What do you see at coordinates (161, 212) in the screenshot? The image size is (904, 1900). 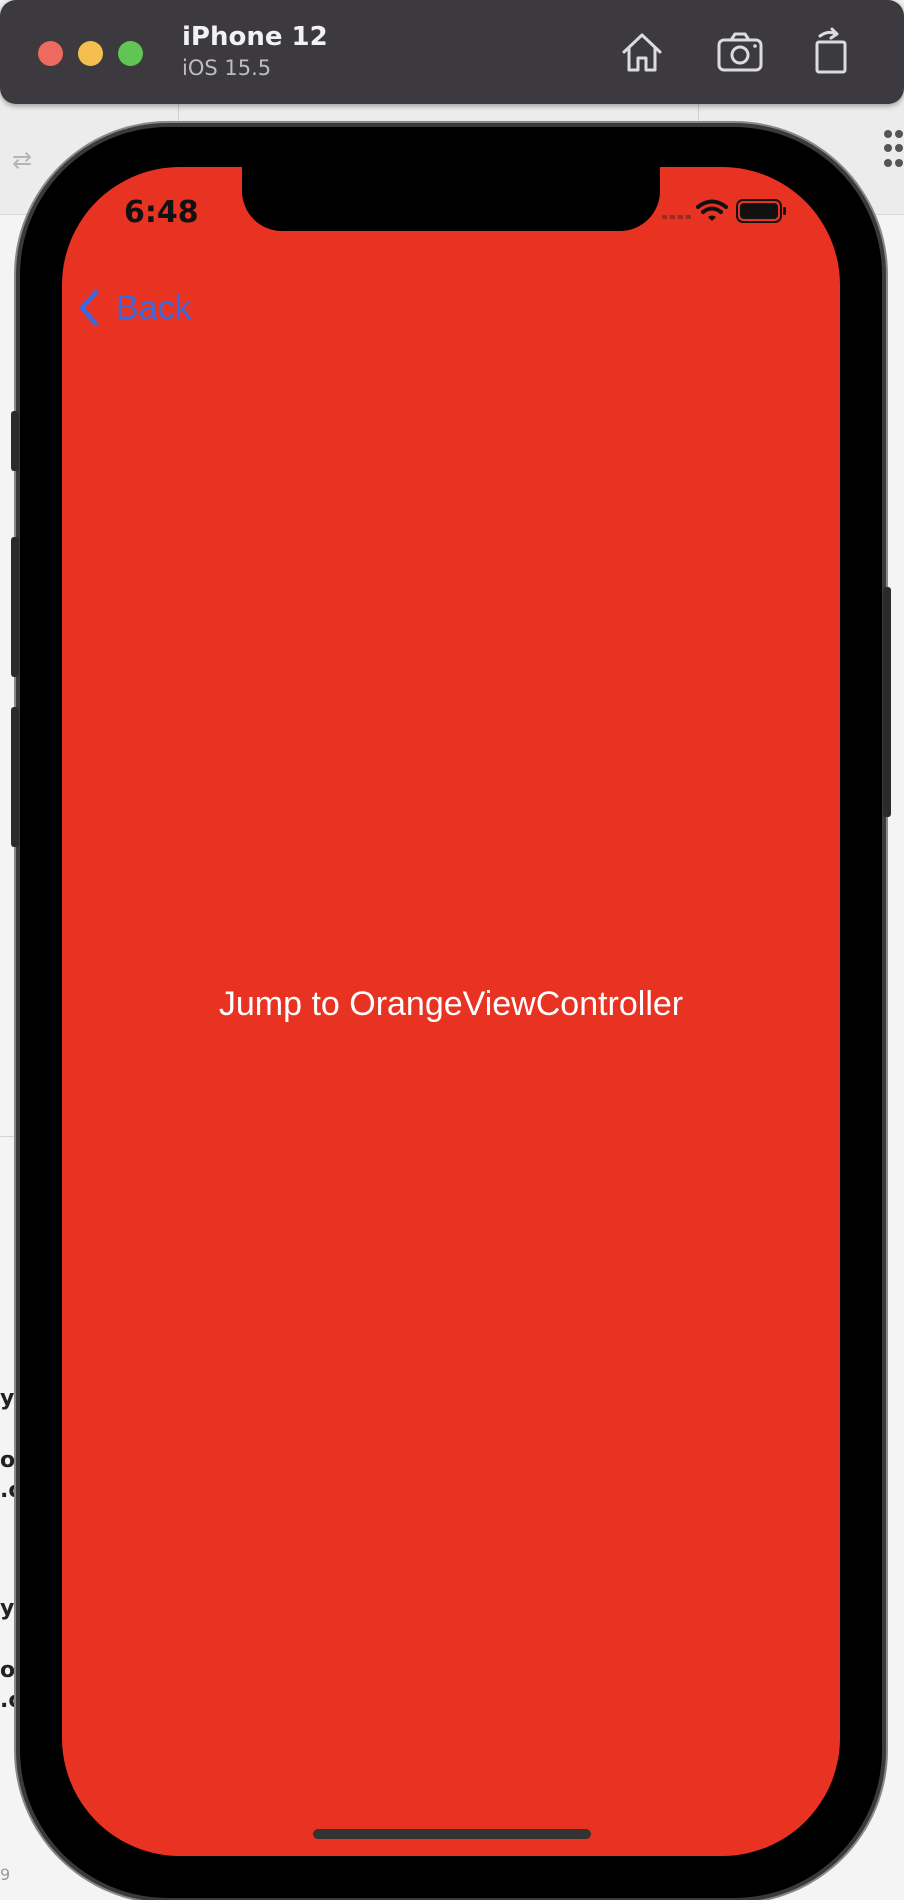 I see `status-time: 6:48` at bounding box center [161, 212].